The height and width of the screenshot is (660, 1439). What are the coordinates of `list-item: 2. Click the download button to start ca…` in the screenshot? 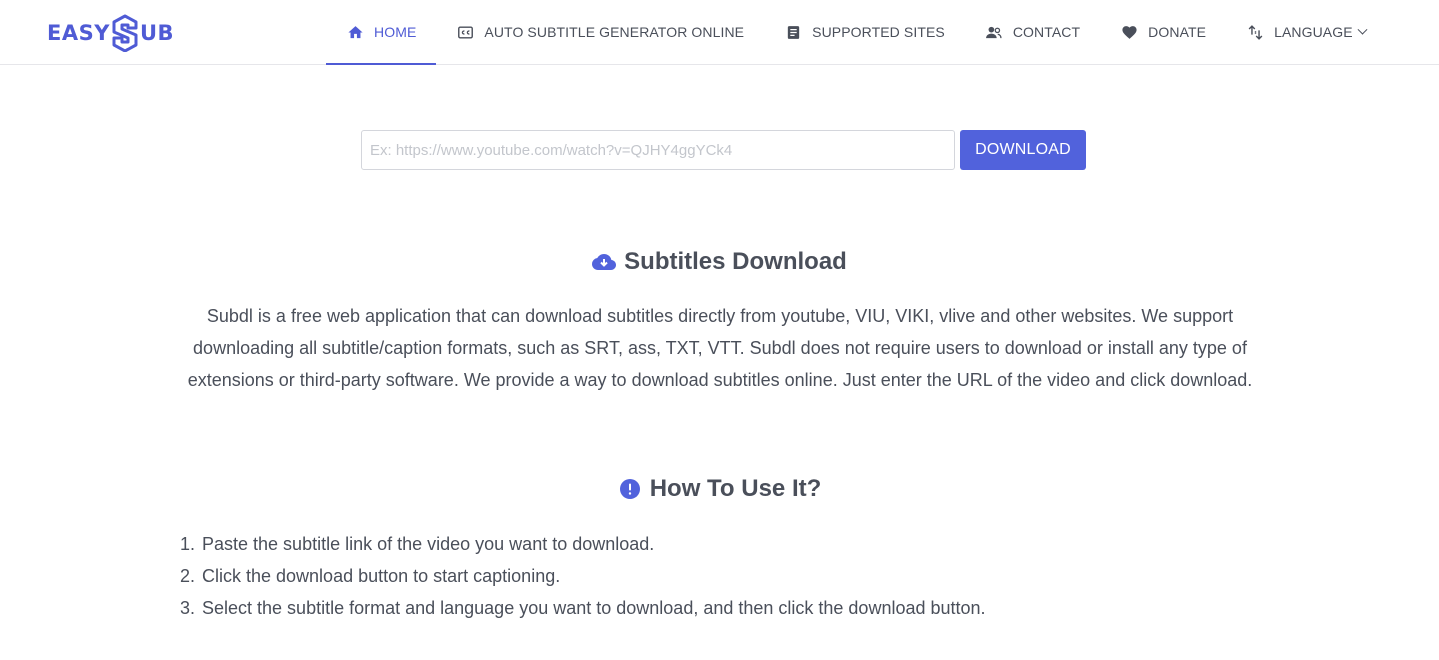 It's located at (720, 576).